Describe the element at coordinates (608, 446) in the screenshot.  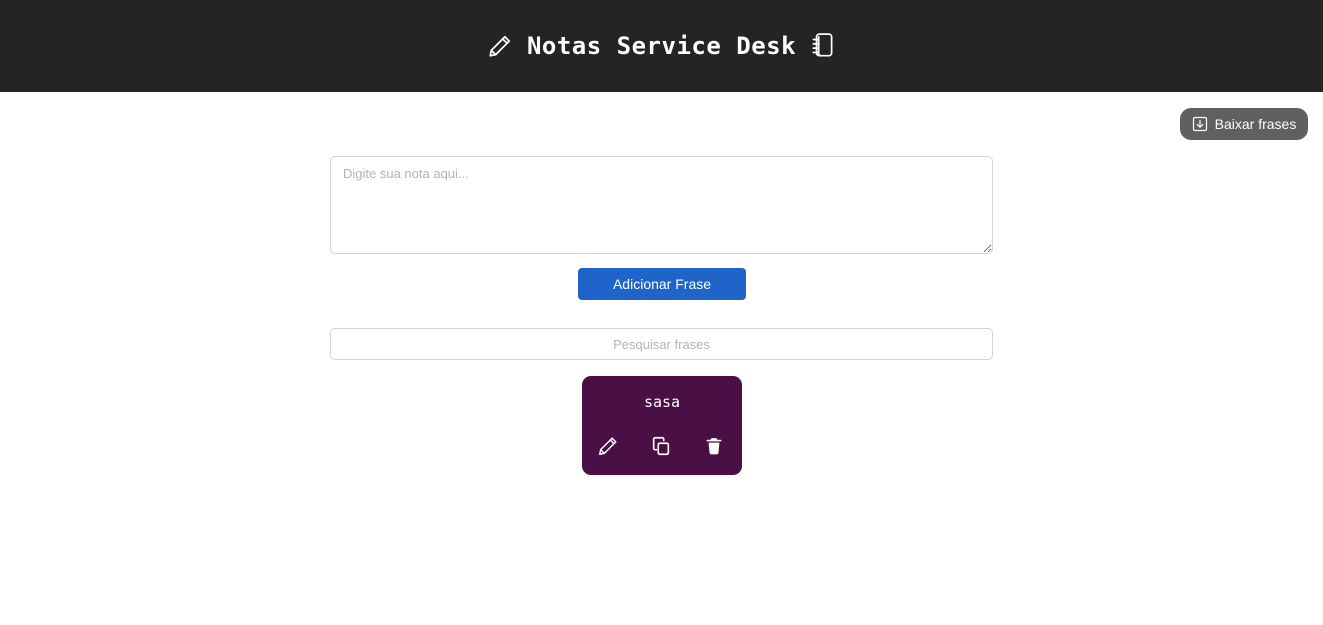
I see `edit-icon` at that location.